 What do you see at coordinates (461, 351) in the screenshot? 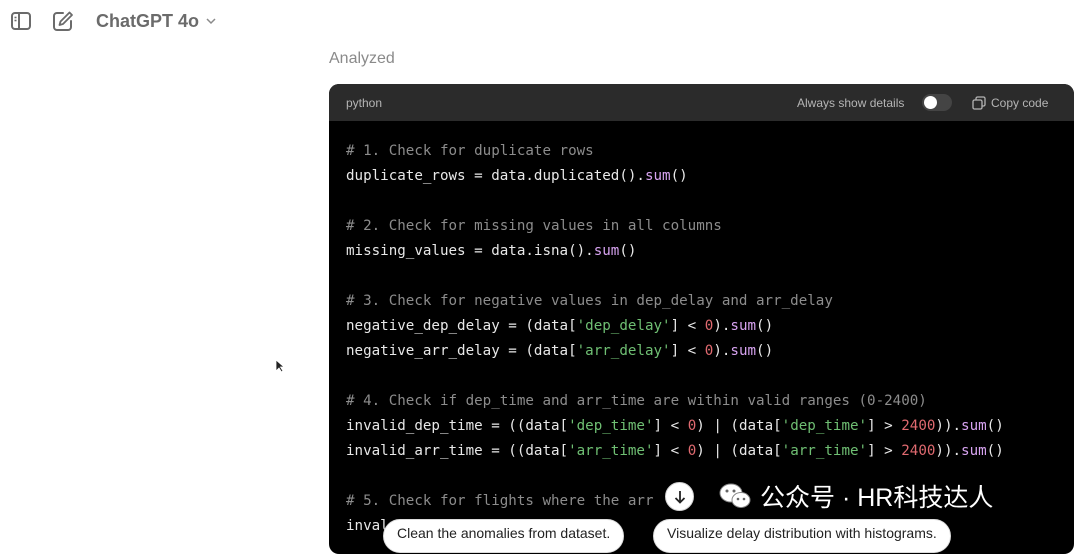
I see `code-text: negative_arr_delay = (data[` at bounding box center [461, 351].